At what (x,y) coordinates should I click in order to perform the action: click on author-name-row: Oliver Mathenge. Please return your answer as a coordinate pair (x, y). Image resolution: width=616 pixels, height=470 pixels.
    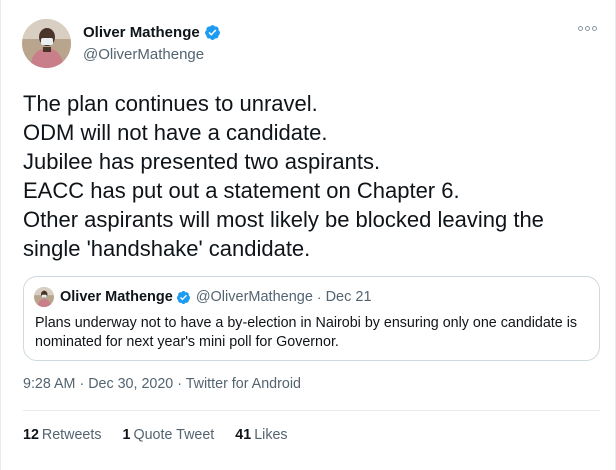
    Looking at the image, I should click on (152, 32).